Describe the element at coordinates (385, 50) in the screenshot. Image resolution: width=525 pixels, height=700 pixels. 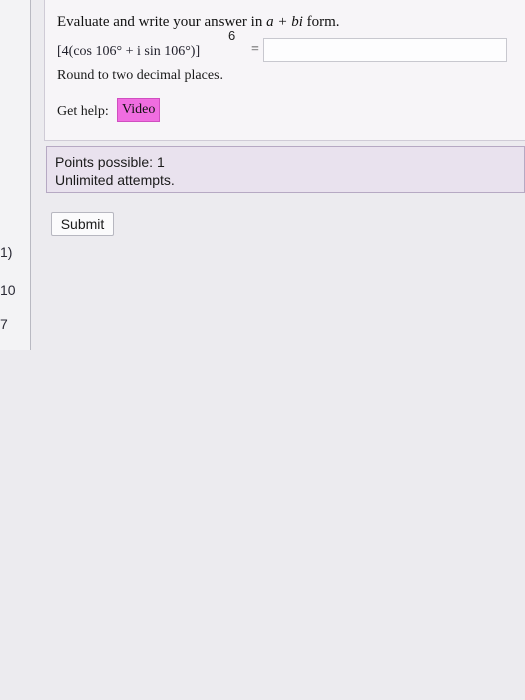
I see `answer-input` at that location.